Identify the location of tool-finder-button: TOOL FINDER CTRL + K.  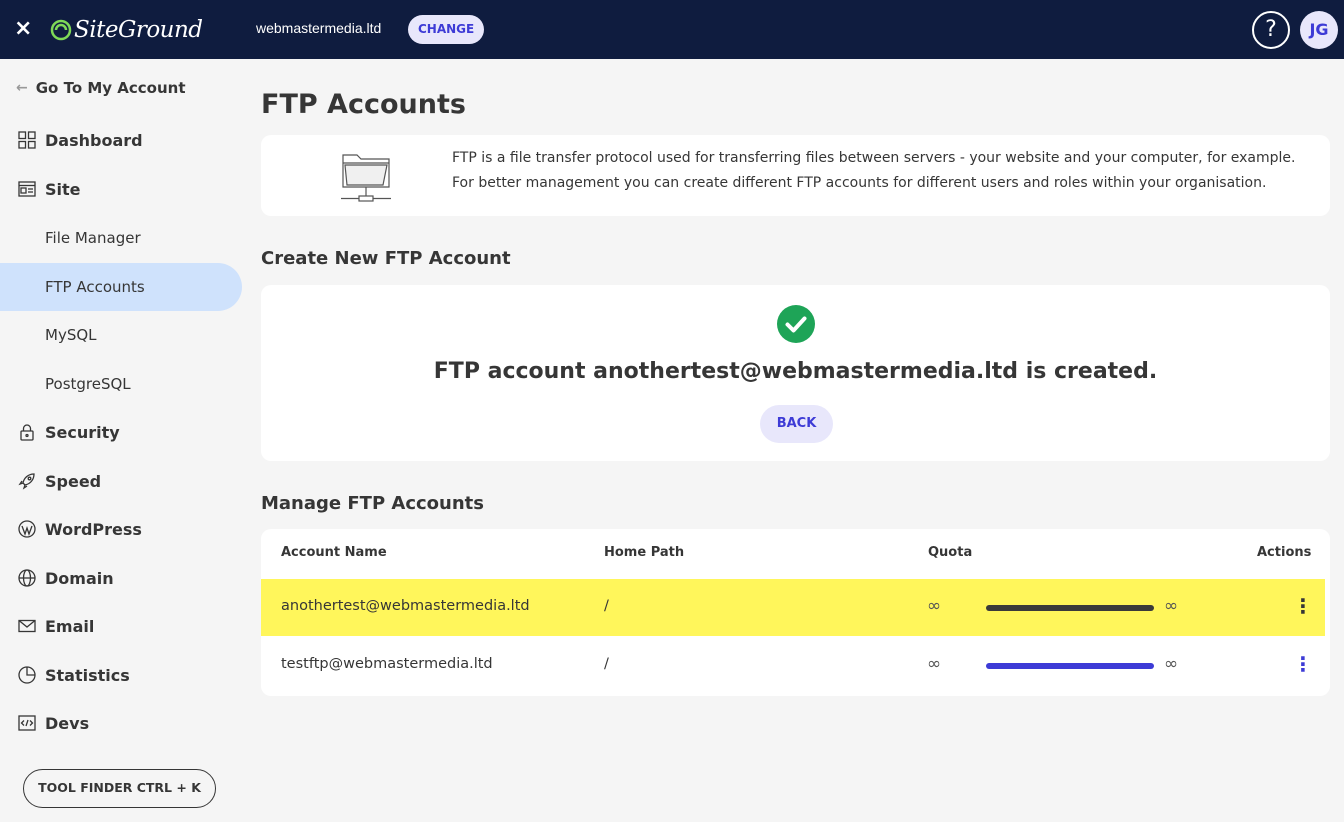
(119, 788).